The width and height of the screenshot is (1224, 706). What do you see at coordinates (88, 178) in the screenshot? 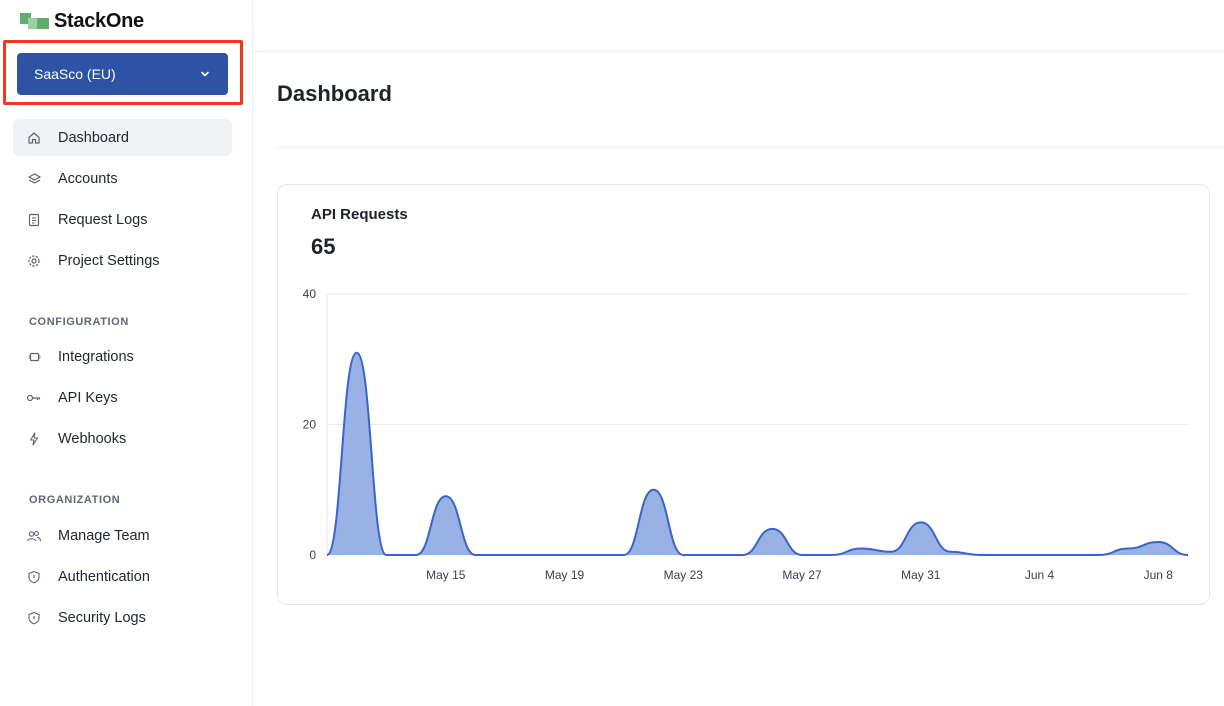
I see `nav-item-label: Accounts` at bounding box center [88, 178].